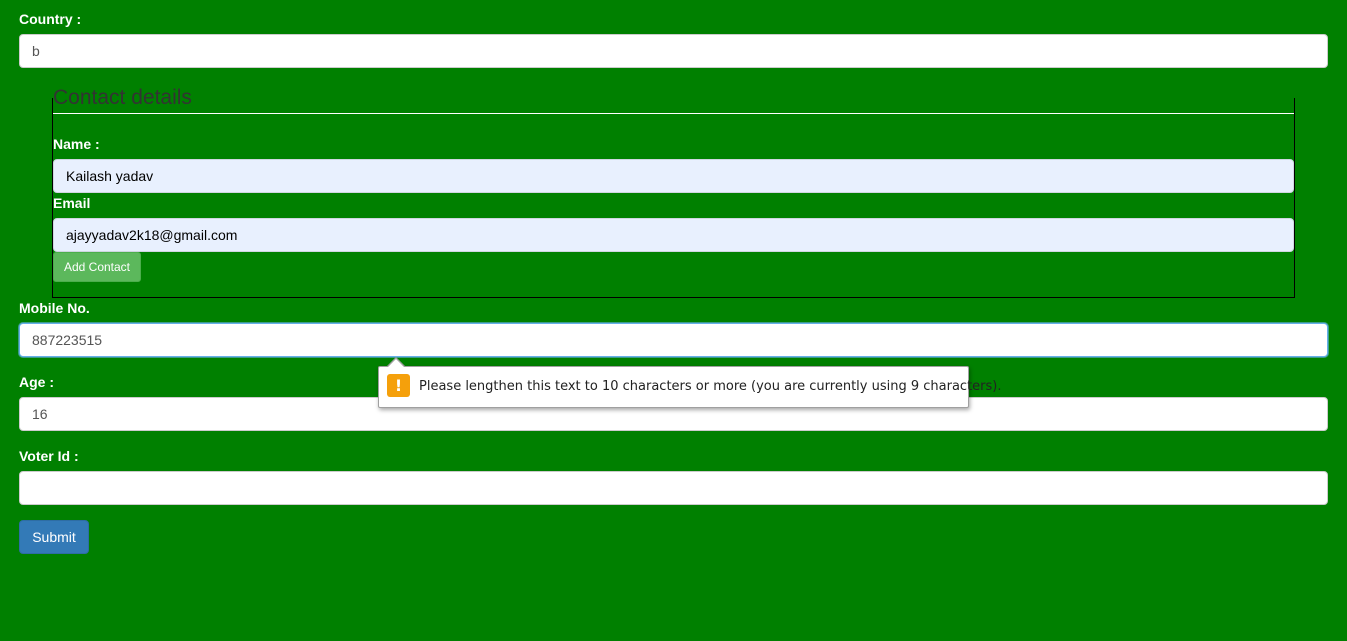  What do you see at coordinates (673, 51) in the screenshot?
I see `country-input: b` at bounding box center [673, 51].